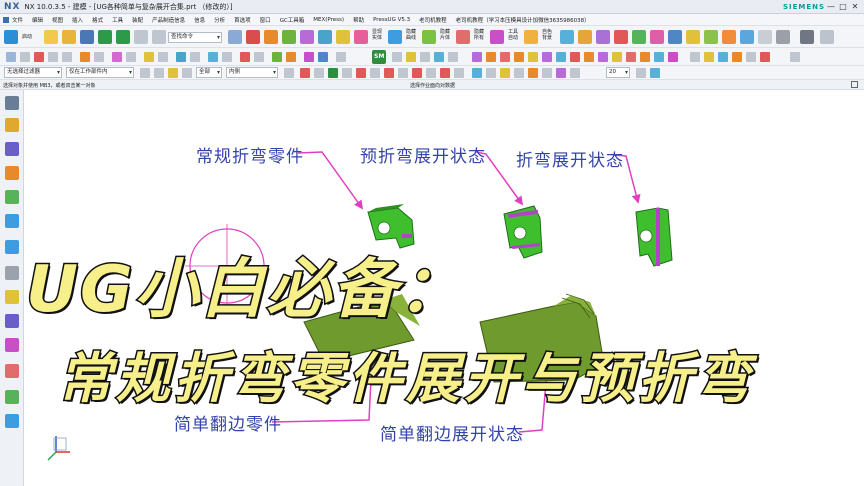 The width and height of the screenshot is (864, 486). What do you see at coordinates (195, 37) in the screenshot?
I see `command-finder-input: 查找命令` at bounding box center [195, 37].